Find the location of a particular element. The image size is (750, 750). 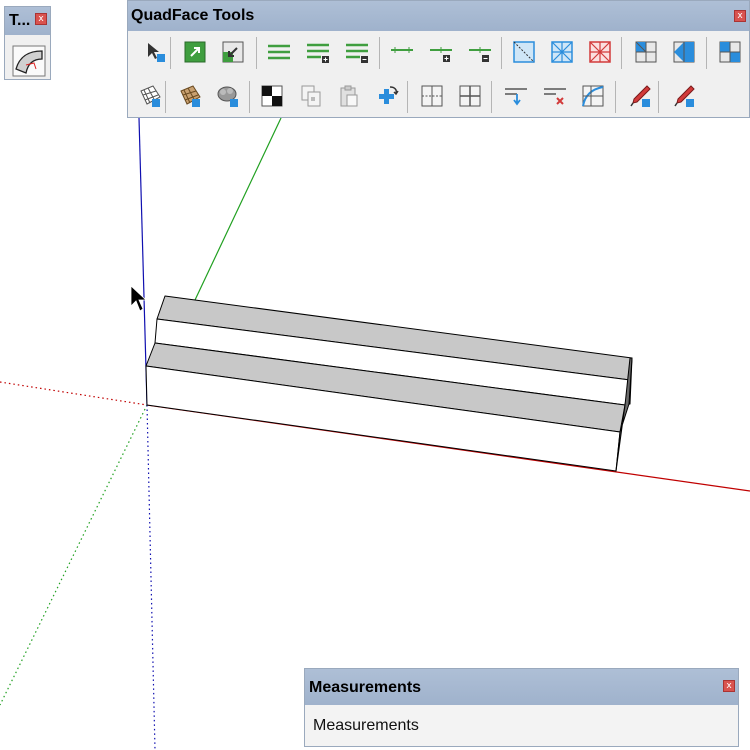

measurements-panel: Measurements x Measurements is located at coordinates (521, 707).